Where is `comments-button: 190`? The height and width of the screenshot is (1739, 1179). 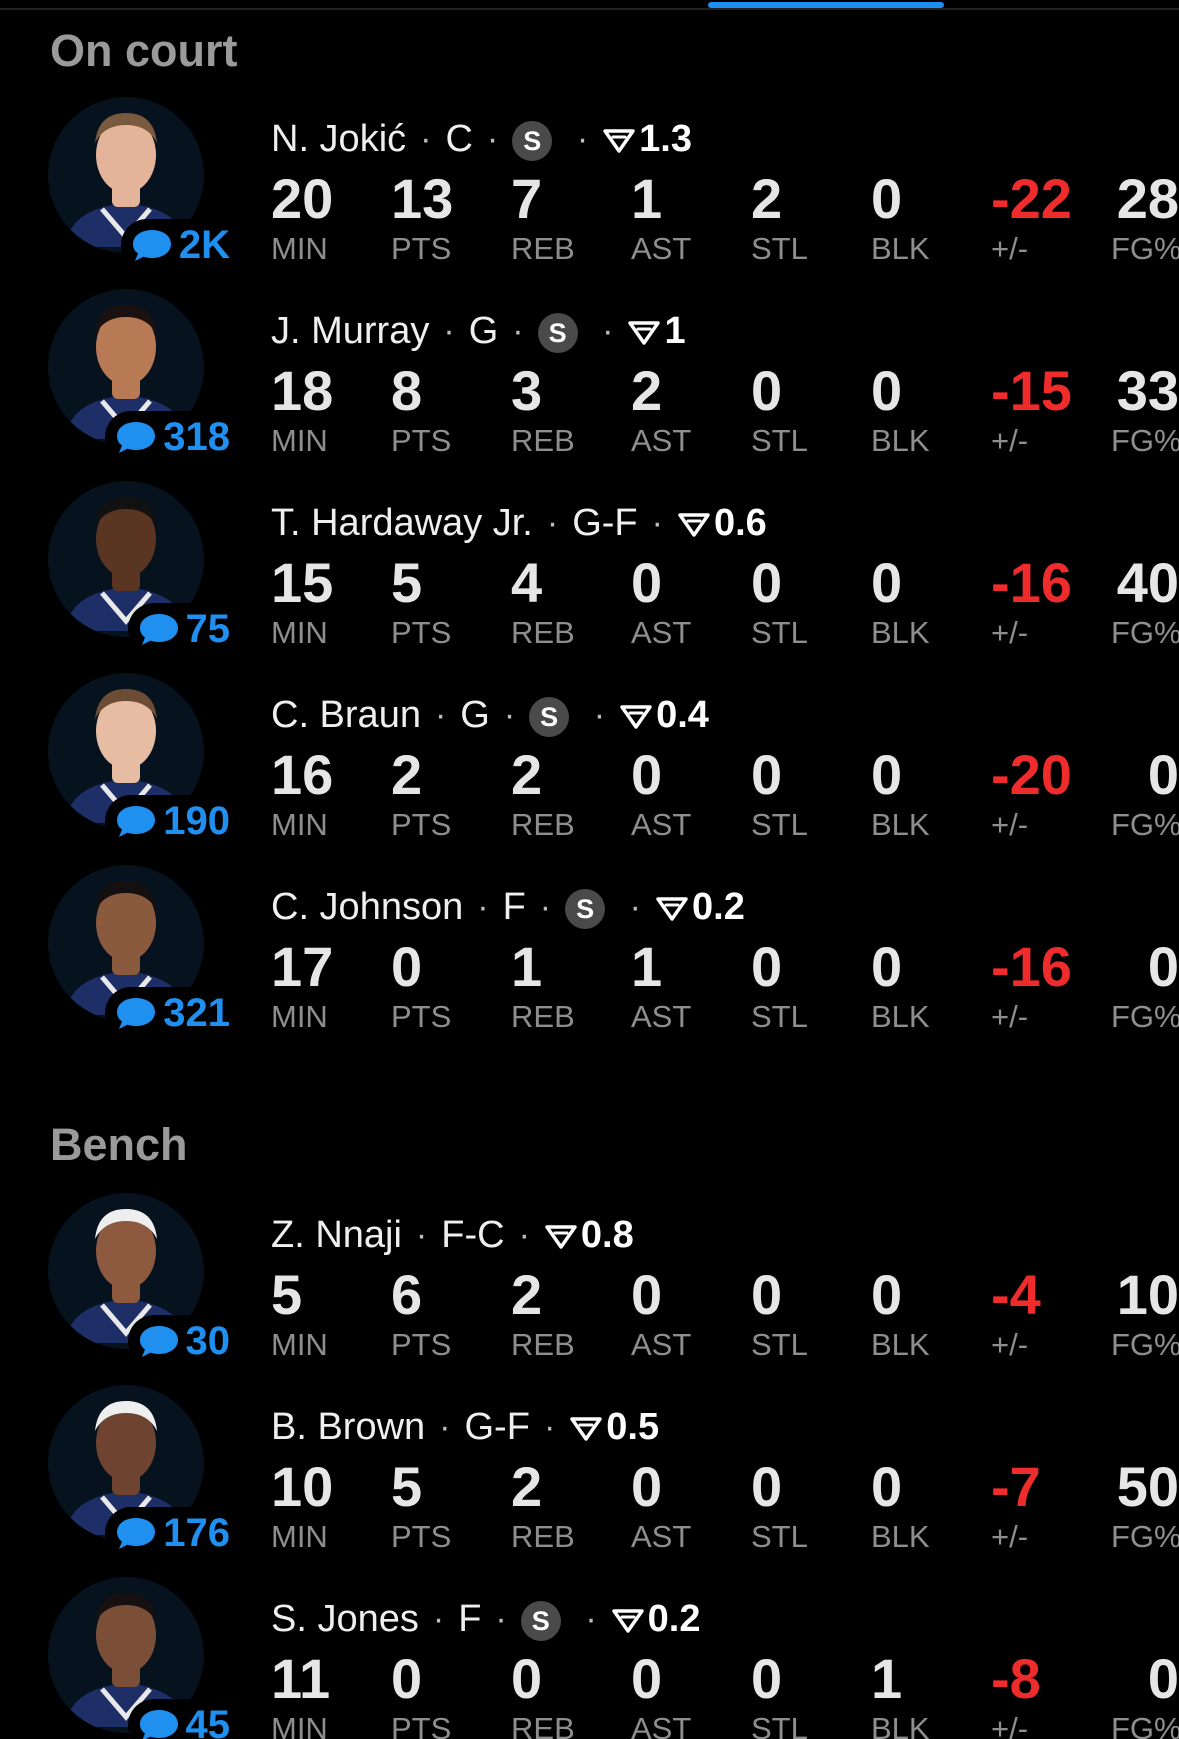
comments-button: 190 is located at coordinates (169, 821).